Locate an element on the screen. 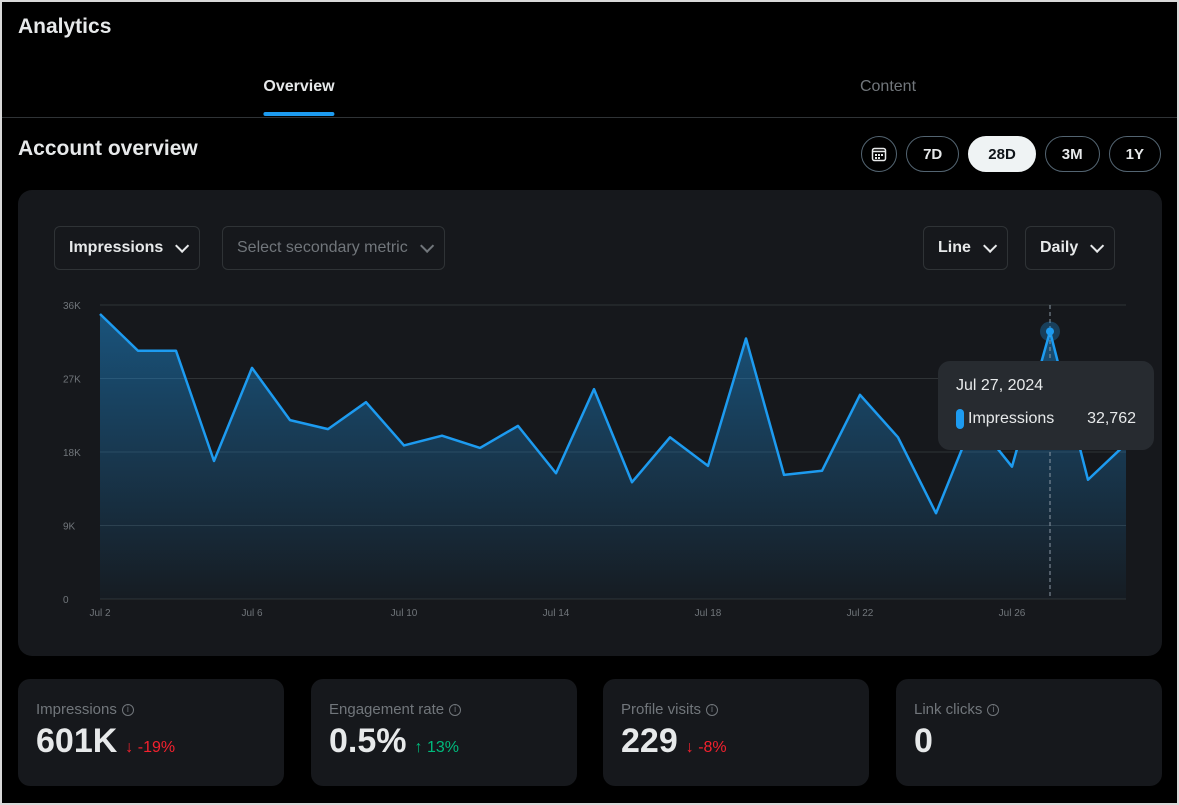  calendar-icon is located at coordinates (879, 154).